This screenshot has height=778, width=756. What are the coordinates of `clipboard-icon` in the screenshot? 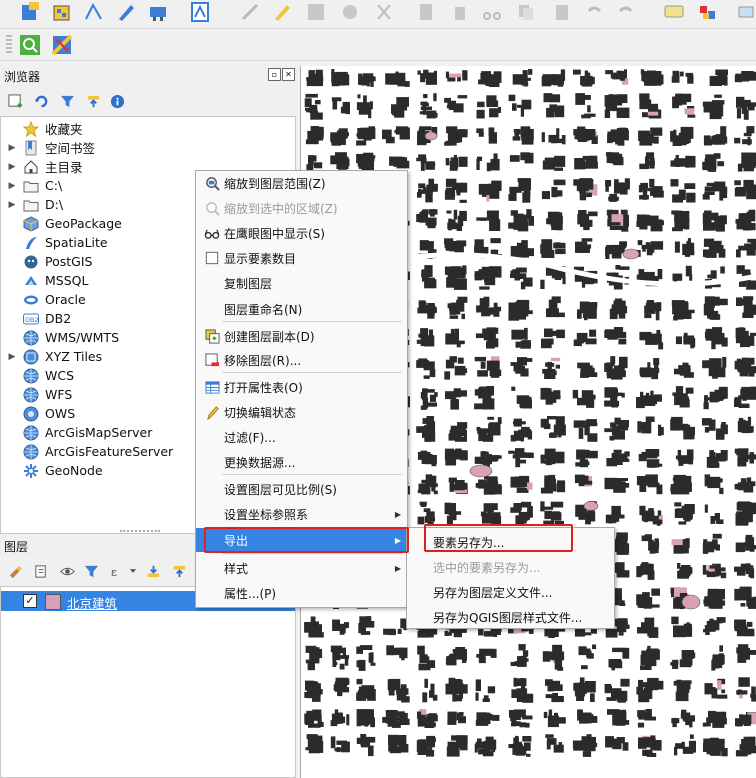 It's located at (562, 12).